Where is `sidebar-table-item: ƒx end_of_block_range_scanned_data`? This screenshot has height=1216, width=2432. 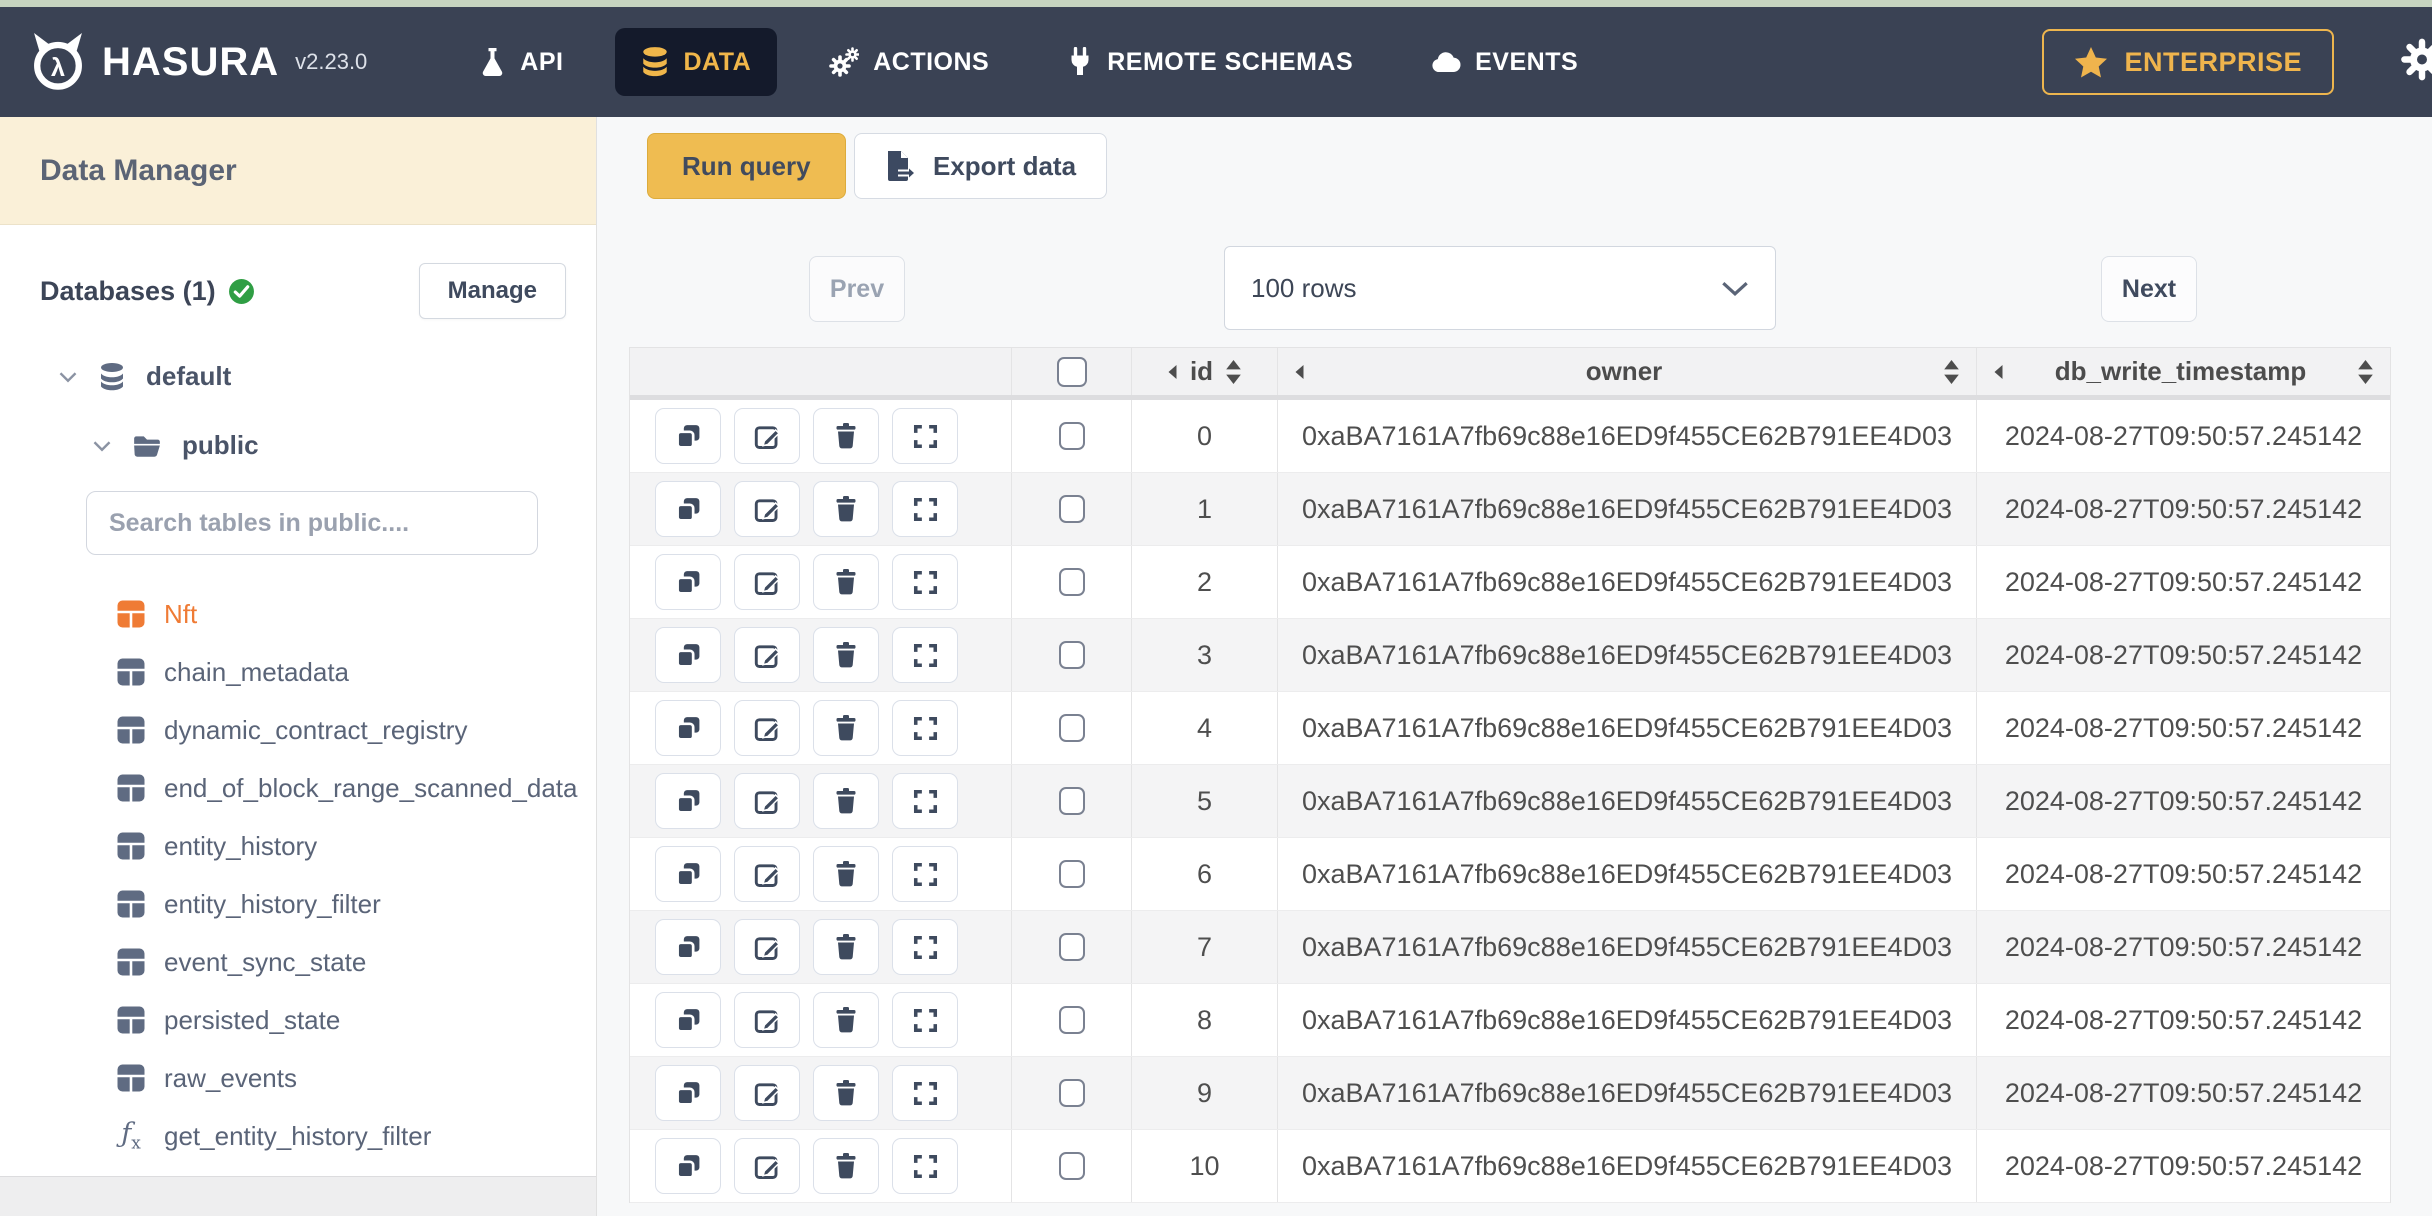 sidebar-table-item: ƒx end_of_block_range_scanned_data is located at coordinates (298, 788).